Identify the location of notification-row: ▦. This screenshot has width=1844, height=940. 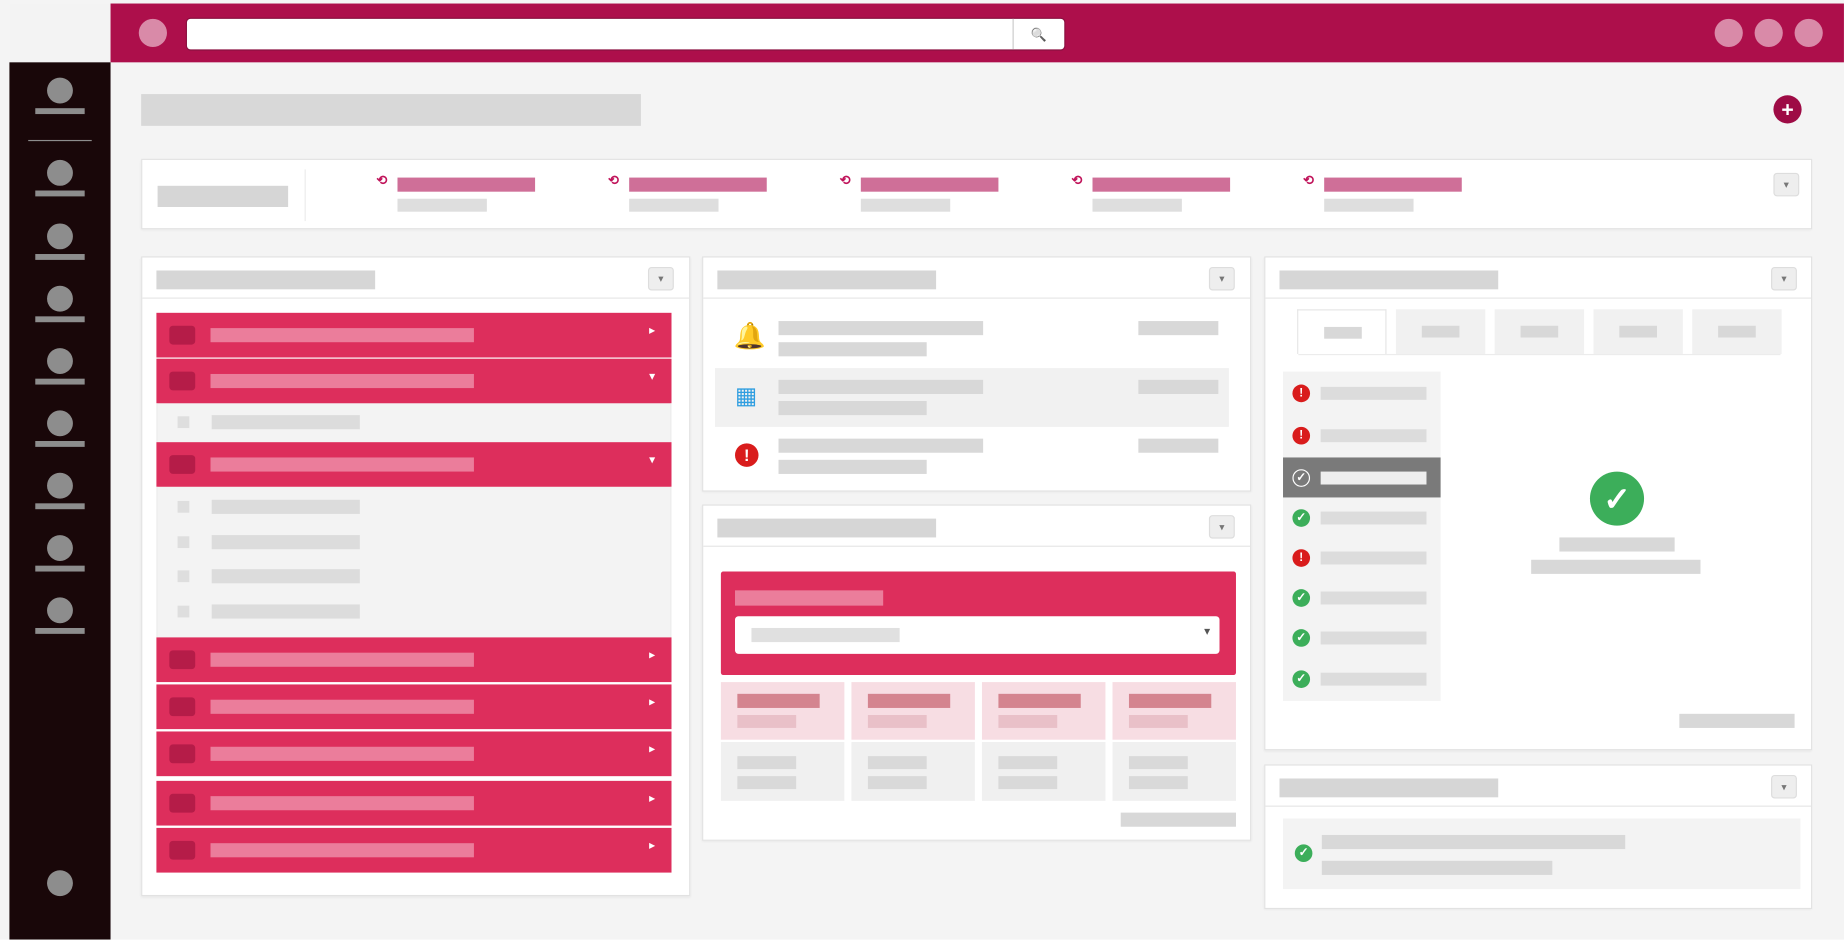
(972, 397).